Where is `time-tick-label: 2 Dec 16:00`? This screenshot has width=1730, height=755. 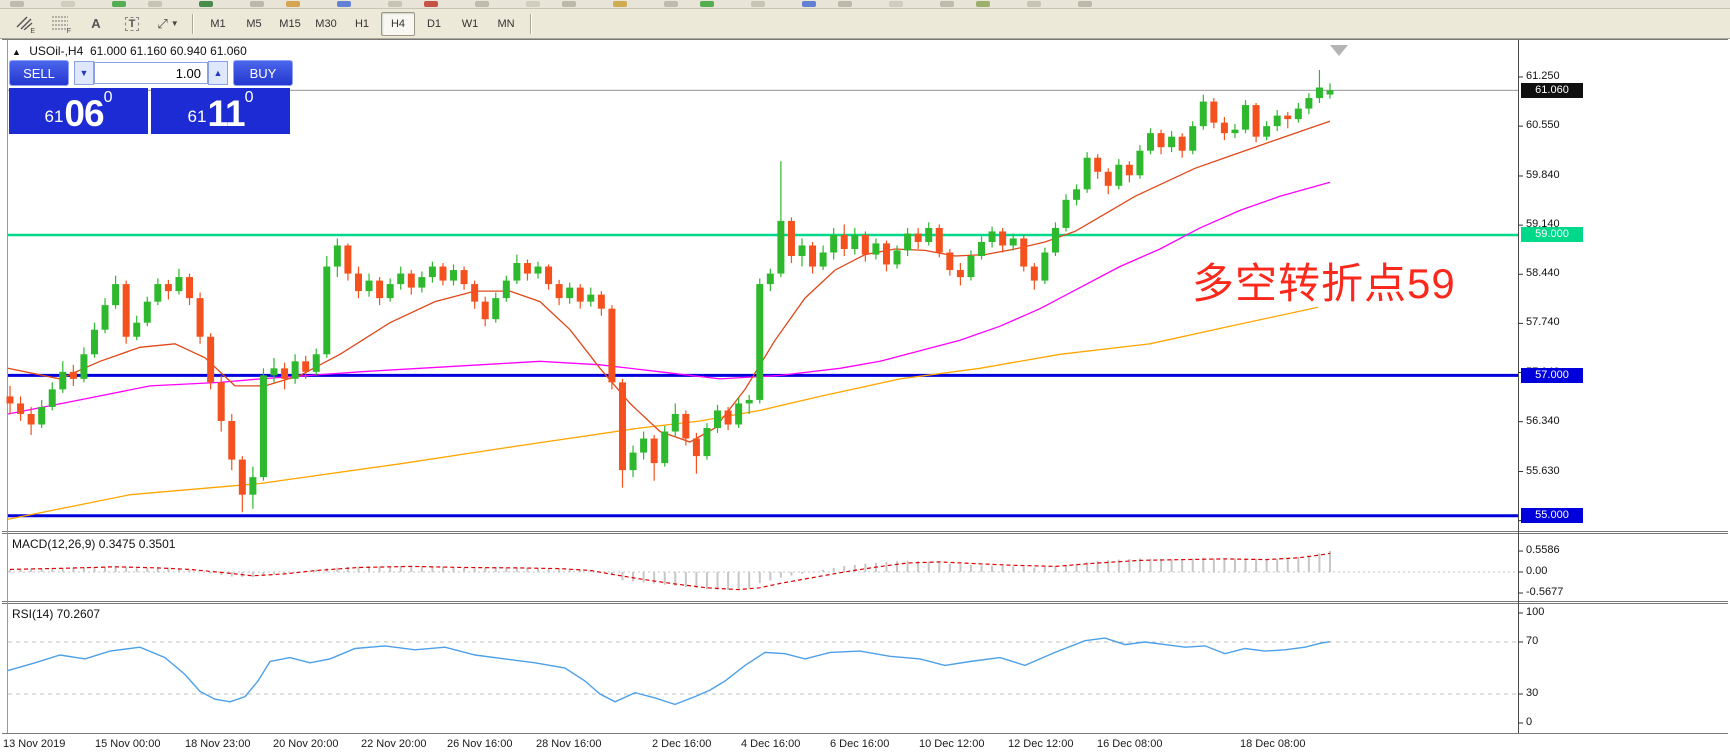 time-tick-label: 2 Dec 16:00 is located at coordinates (682, 744).